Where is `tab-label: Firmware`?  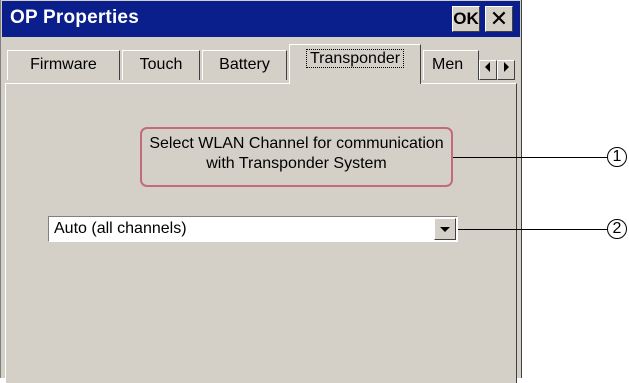 tab-label: Firmware is located at coordinates (63, 64).